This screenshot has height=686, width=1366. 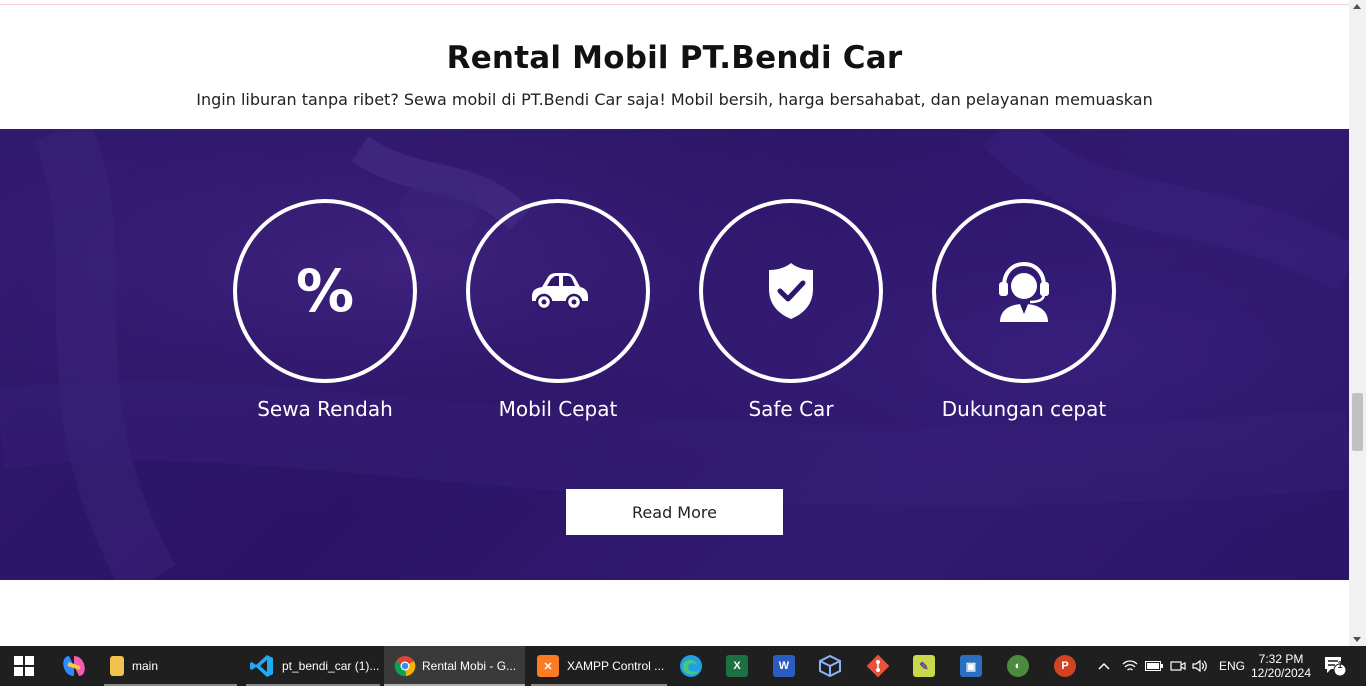 What do you see at coordinates (1281, 659) in the screenshot?
I see `clock-time: 7:32 PM` at bounding box center [1281, 659].